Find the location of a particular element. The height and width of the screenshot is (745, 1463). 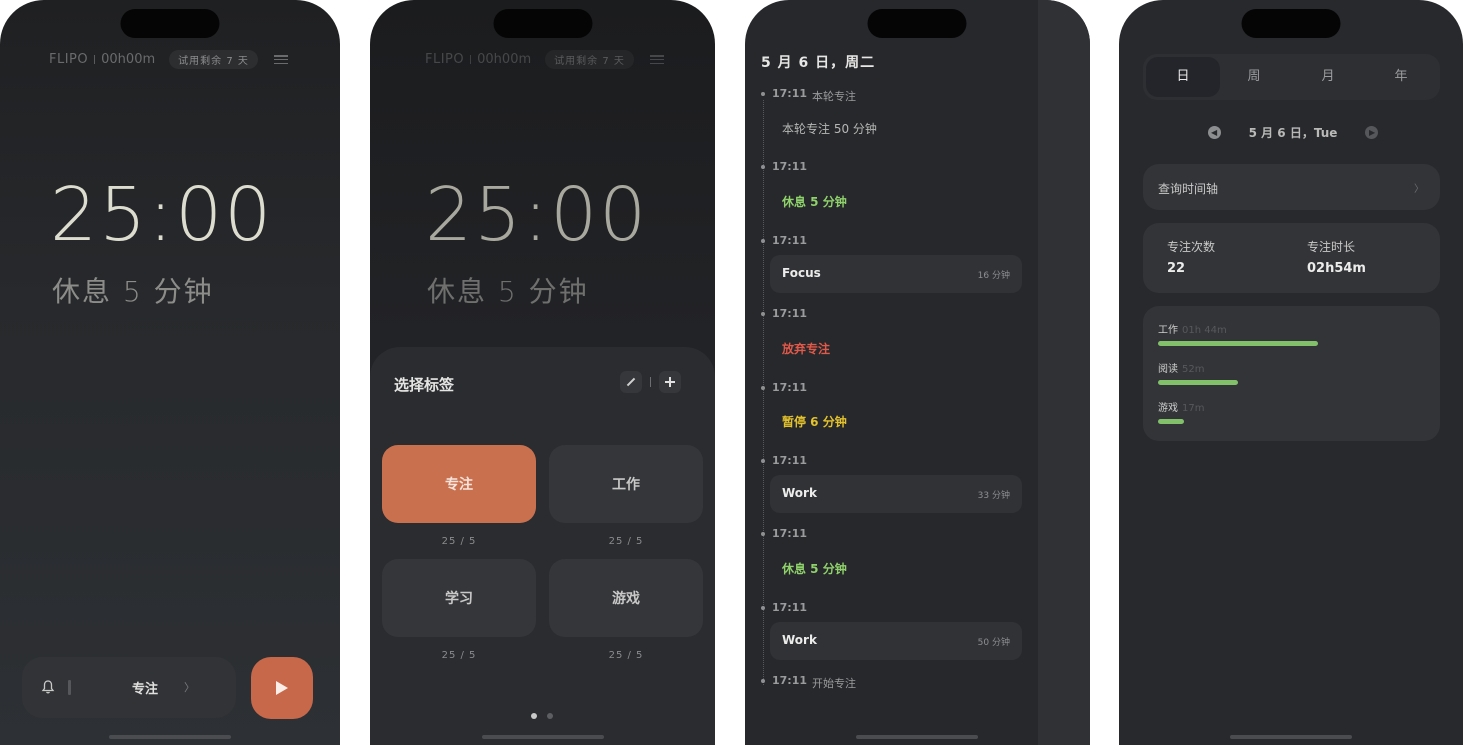

session-card: Work 50 分钟 is located at coordinates (896, 641).